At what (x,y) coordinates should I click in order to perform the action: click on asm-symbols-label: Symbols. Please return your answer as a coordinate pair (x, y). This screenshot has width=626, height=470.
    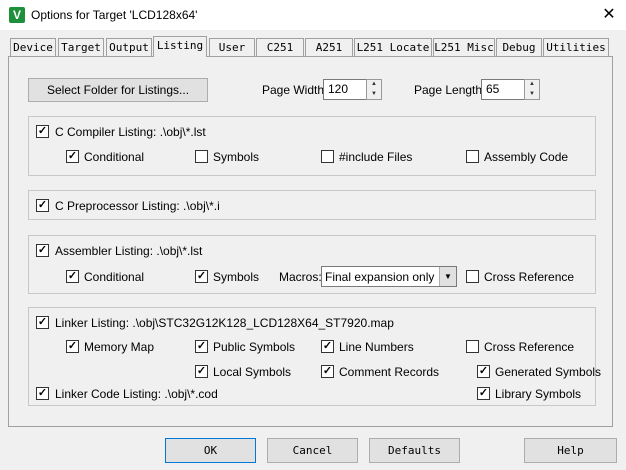
    Looking at the image, I should click on (236, 277).